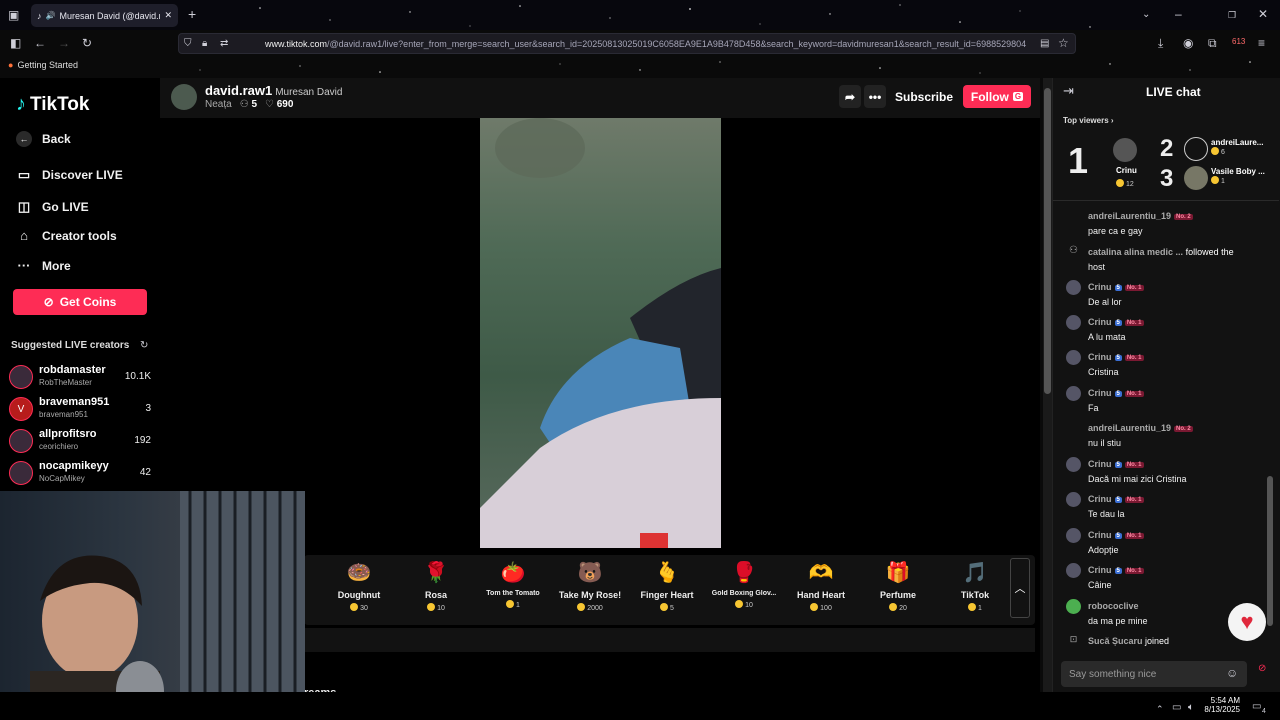  Describe the element at coordinates (40, 43) in the screenshot. I see `back-arrow-icon: ←` at that location.